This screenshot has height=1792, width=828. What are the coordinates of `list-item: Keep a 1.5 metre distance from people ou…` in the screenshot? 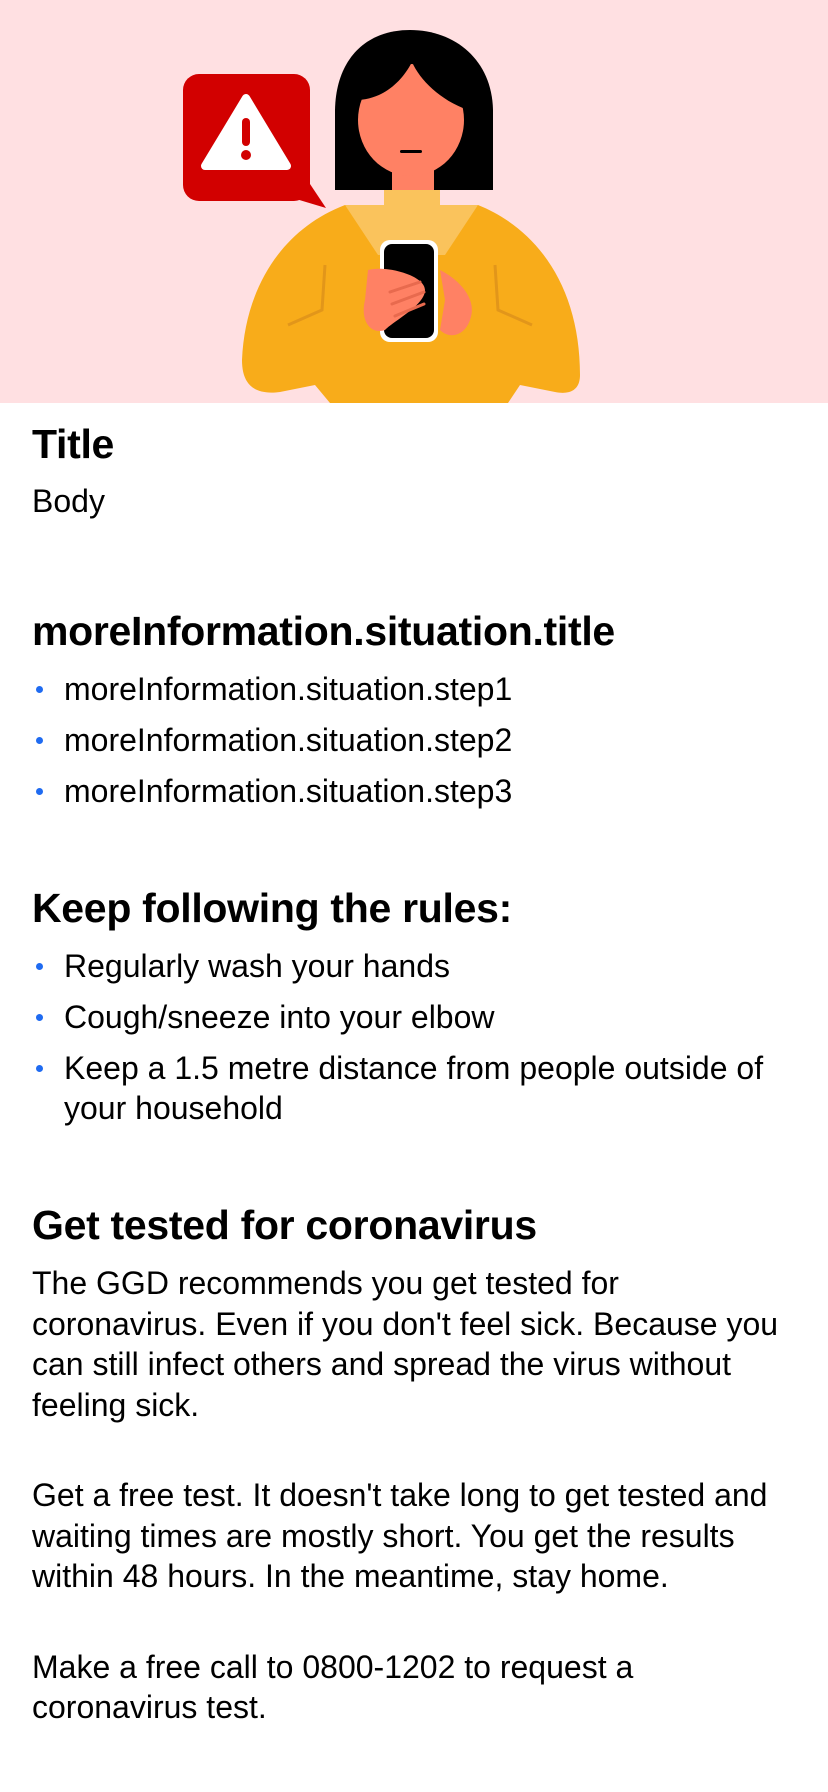 It's located at (414, 1088).